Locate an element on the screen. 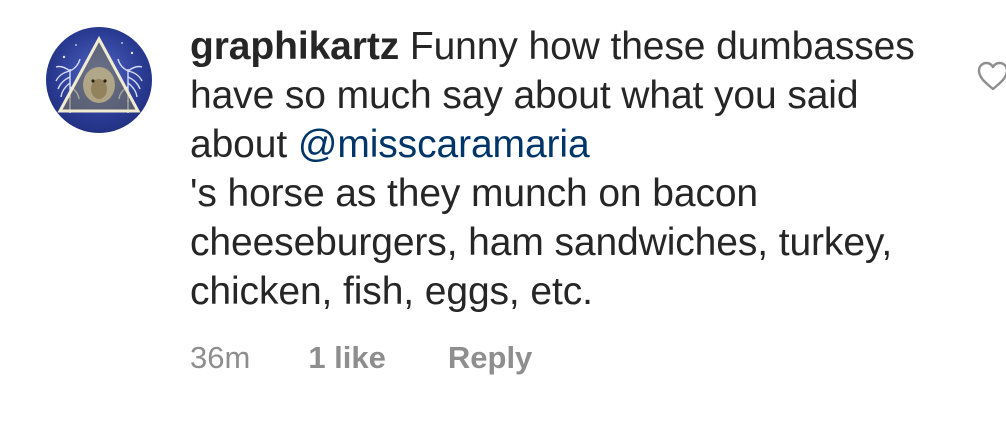 This screenshot has width=1006, height=435. lion-triangle-avatar-icon is located at coordinates (99, 74).